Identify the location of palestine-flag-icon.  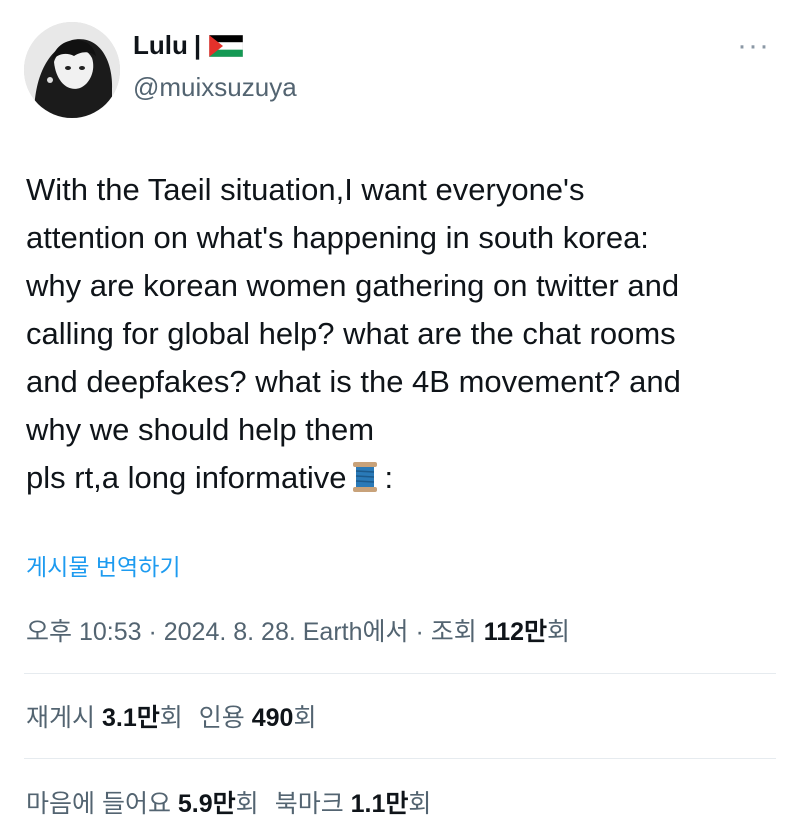
(226, 45).